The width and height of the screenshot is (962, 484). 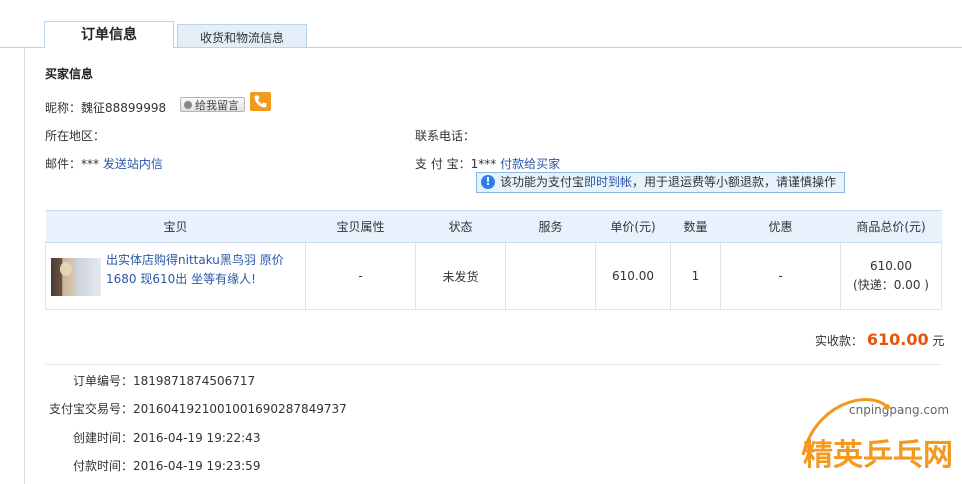 I want to click on nickname-row: 昵称：魏征88899998, so click(x=105, y=107).